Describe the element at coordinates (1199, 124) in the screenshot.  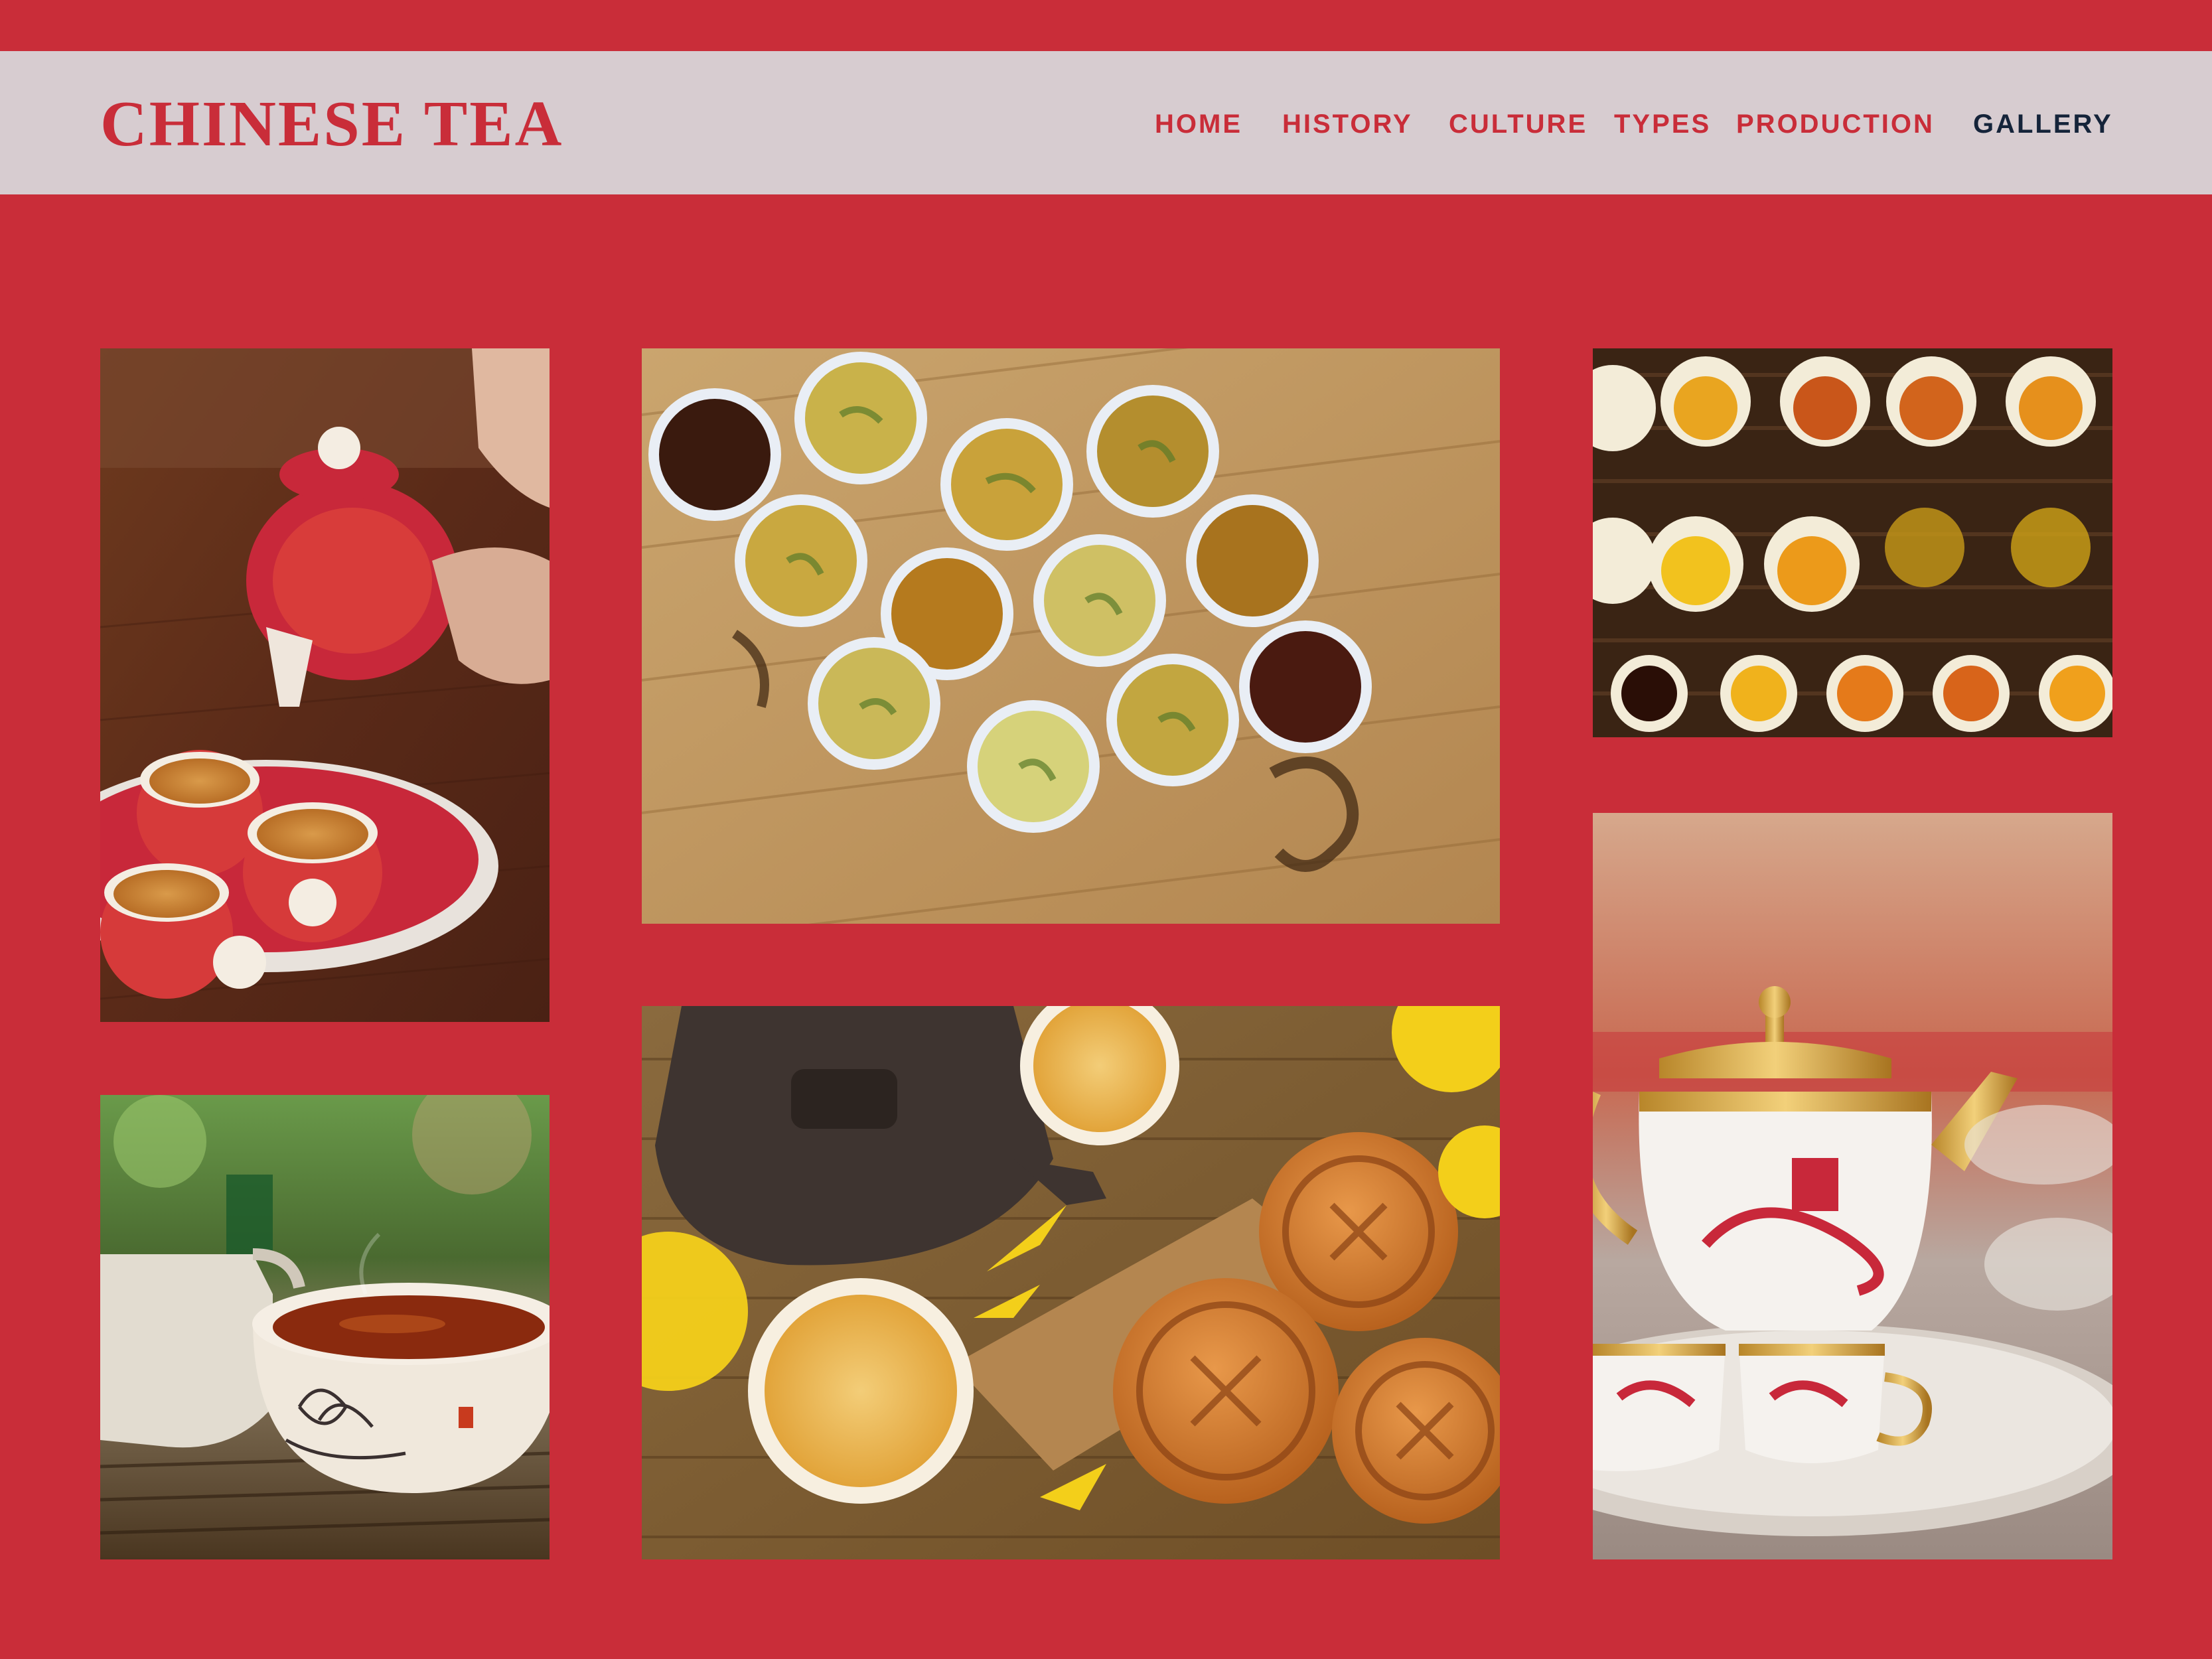
I see `nav-home: HOME` at that location.